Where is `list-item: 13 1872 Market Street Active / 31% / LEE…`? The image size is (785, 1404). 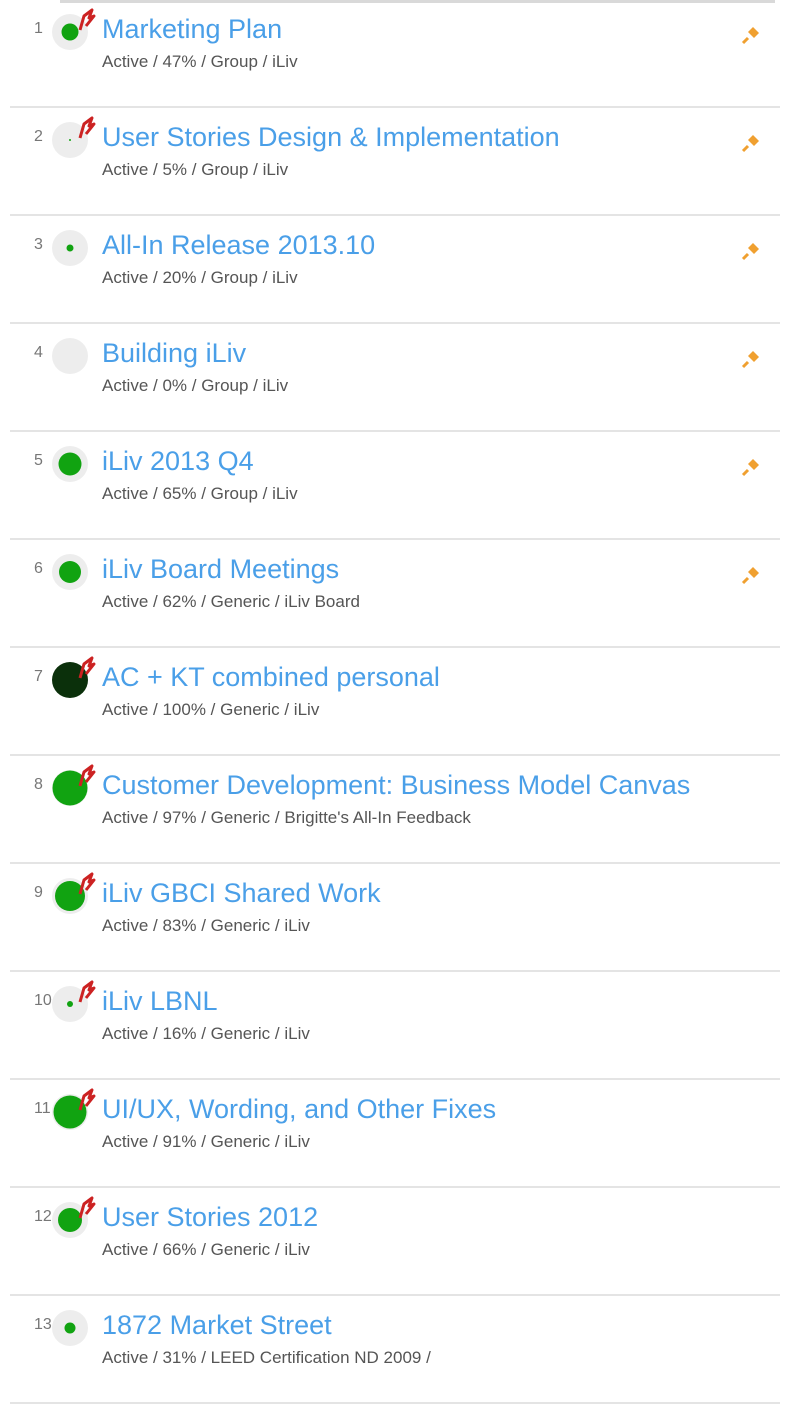
list-item: 13 1872 Market Street Active / 31% / LEE… is located at coordinates (395, 1350).